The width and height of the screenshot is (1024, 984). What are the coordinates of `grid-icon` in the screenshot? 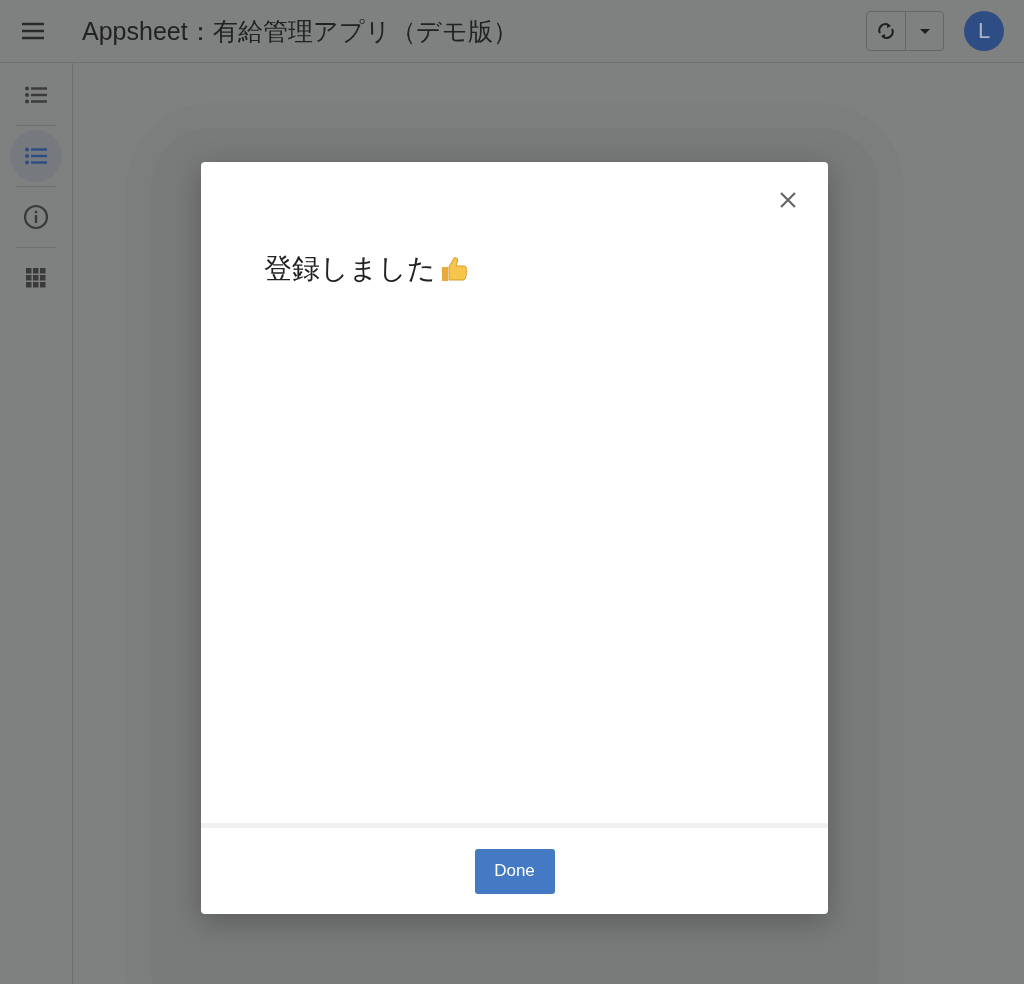 It's located at (36, 278).